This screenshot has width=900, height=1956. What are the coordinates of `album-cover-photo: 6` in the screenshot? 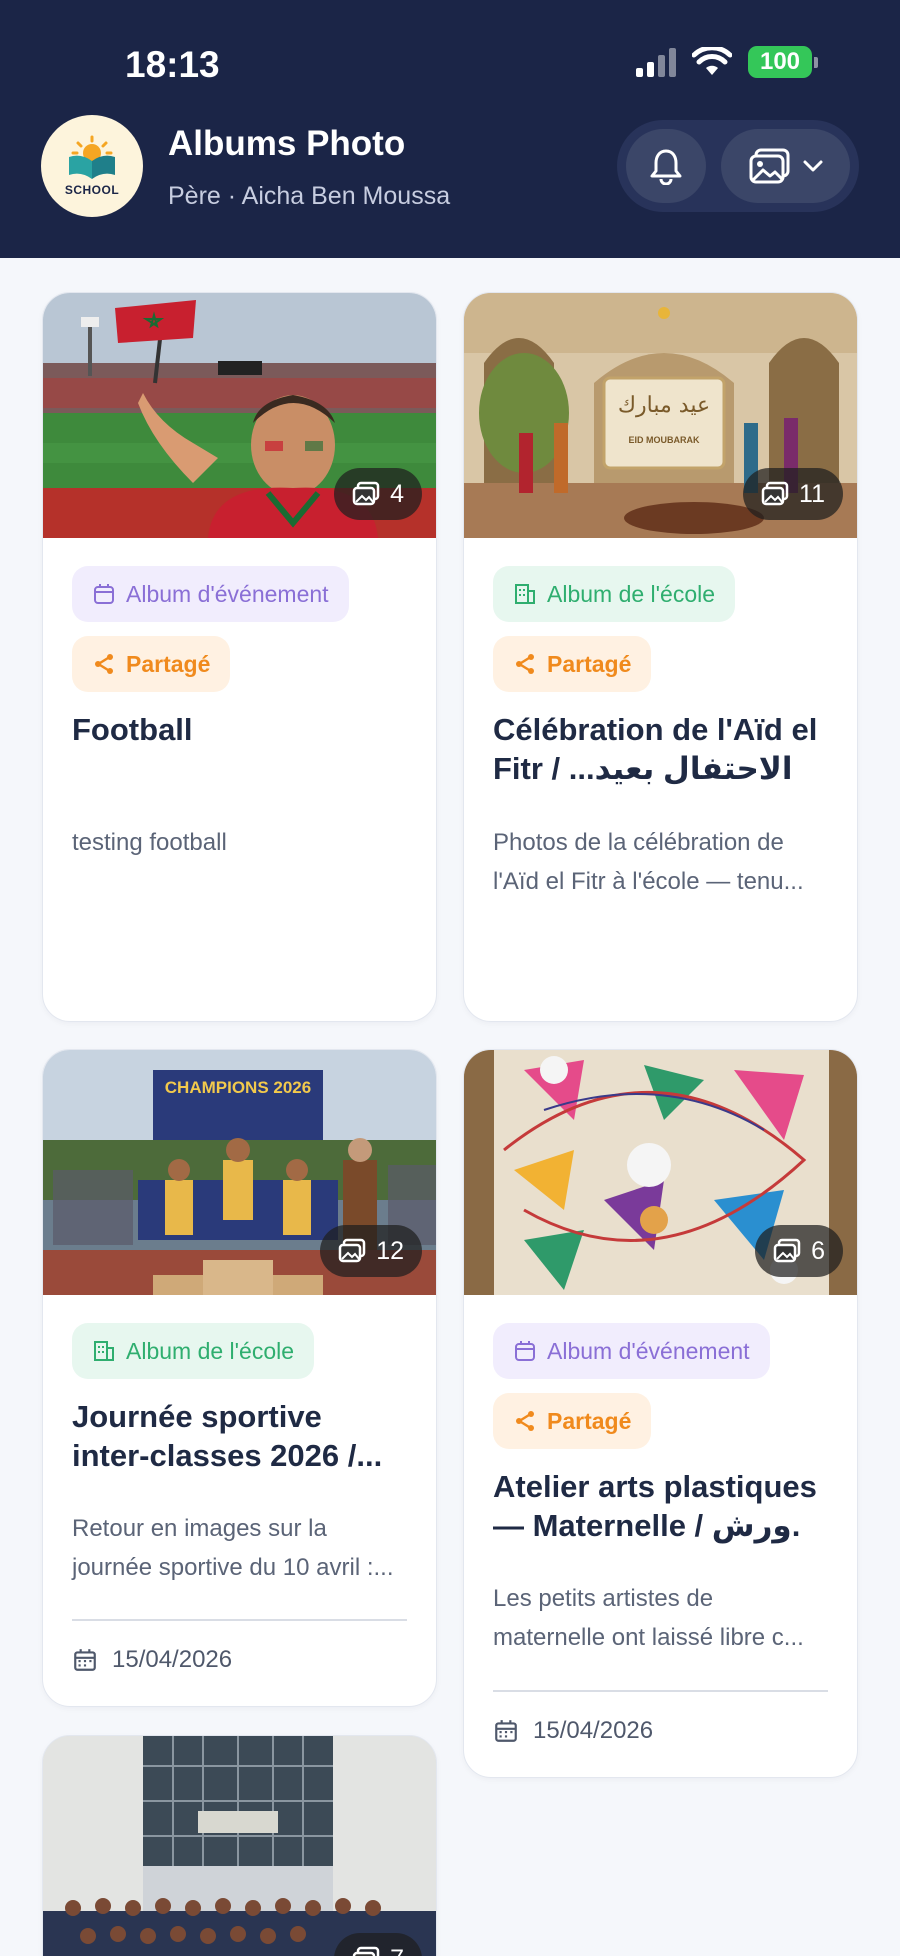 It's located at (660, 1172).